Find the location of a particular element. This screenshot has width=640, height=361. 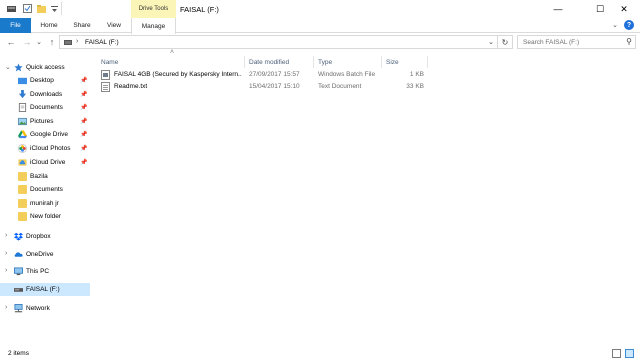

drive-icon is located at coordinates (68, 42).